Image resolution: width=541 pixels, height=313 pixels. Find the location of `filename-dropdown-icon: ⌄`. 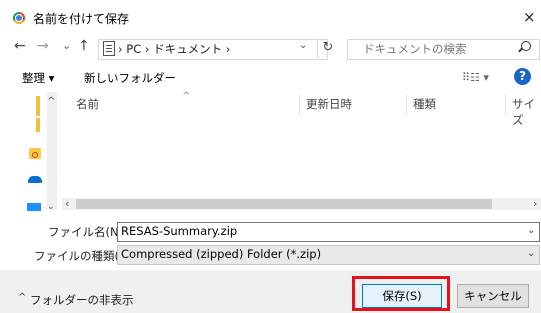

filename-dropdown-icon: ⌄ is located at coordinates (531, 230).